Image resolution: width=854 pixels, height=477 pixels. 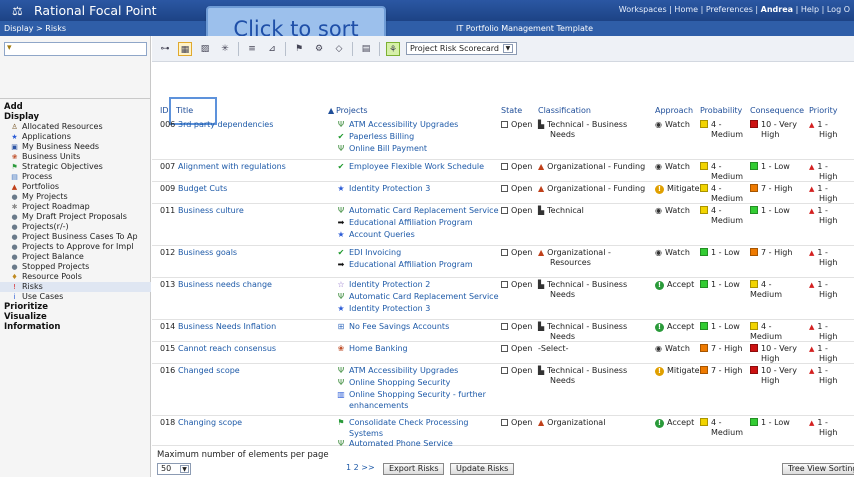 What do you see at coordinates (75, 277) in the screenshot?
I see `sidebar-item-resource-pools: ♦ Resource Pools` at bounding box center [75, 277].